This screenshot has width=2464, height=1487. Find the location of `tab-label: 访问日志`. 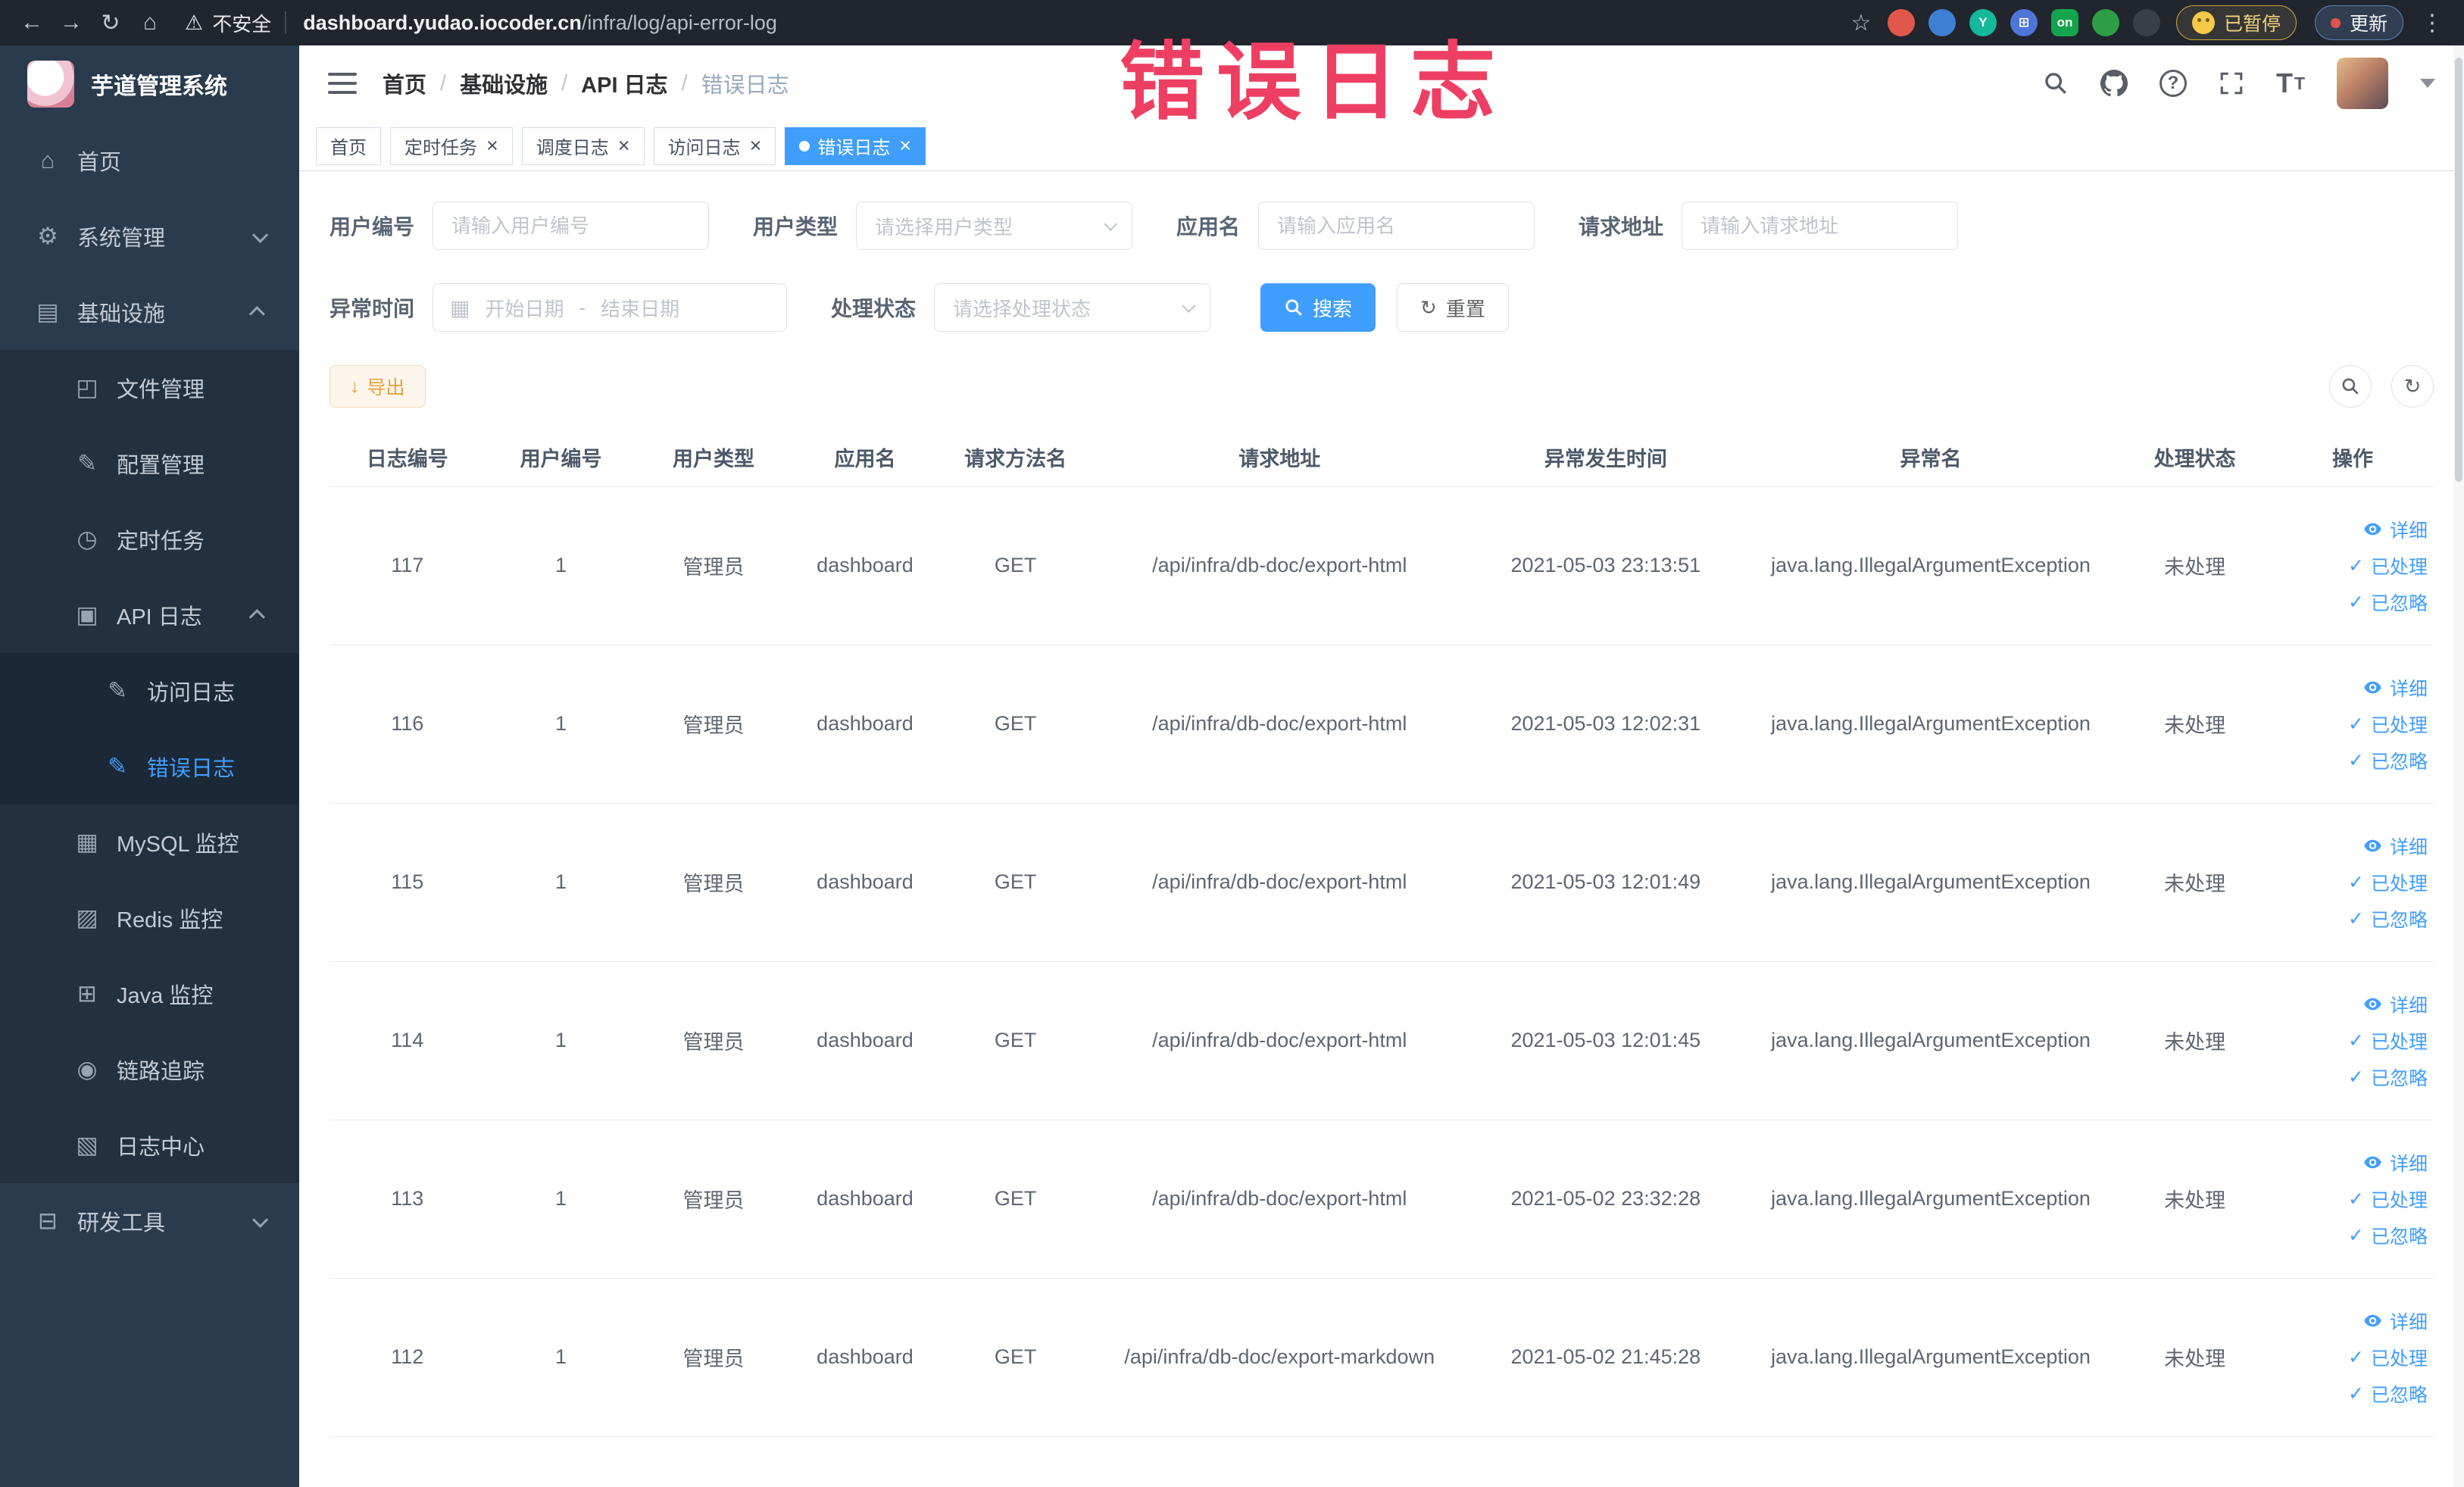

tab-label: 访问日志 is located at coordinates (704, 148).